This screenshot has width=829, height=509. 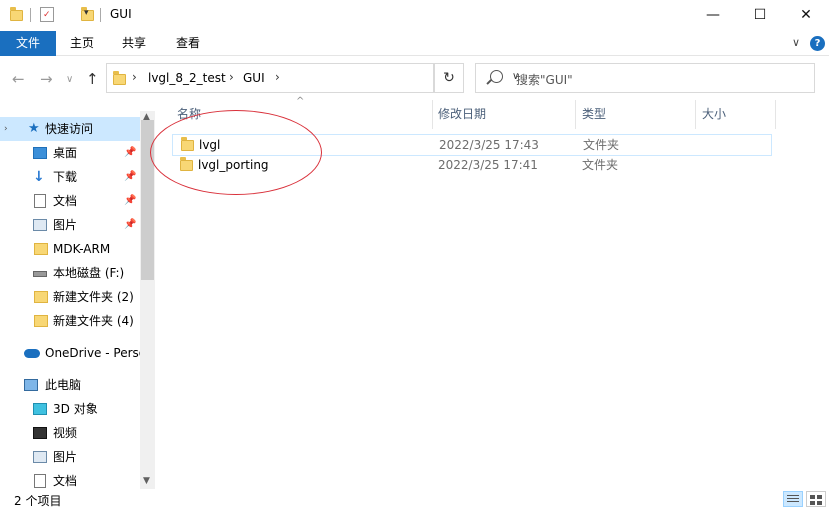 I want to click on tab-home: 主页, so click(x=82, y=43).